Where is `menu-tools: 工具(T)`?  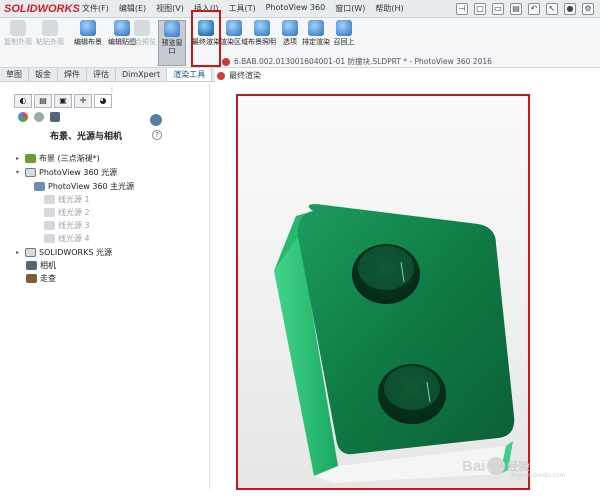
menu-tools: 工具(T) is located at coordinates (241, 8).